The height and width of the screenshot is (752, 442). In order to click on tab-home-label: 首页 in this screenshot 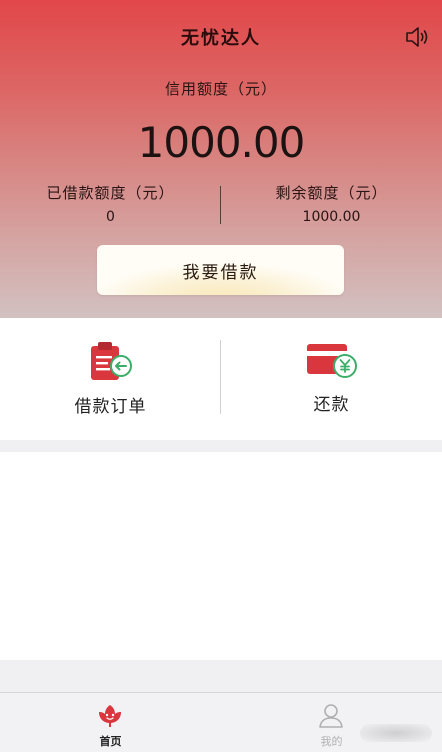, I will do `click(110, 741)`.